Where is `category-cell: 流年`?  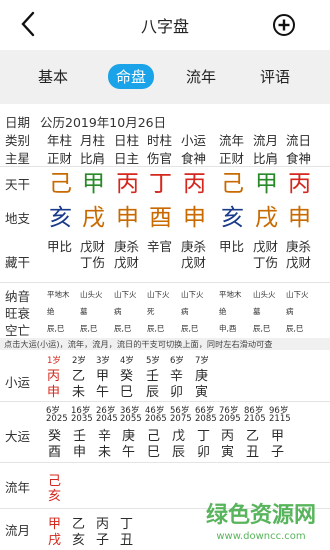
category-cell: 流年 is located at coordinates (232, 140).